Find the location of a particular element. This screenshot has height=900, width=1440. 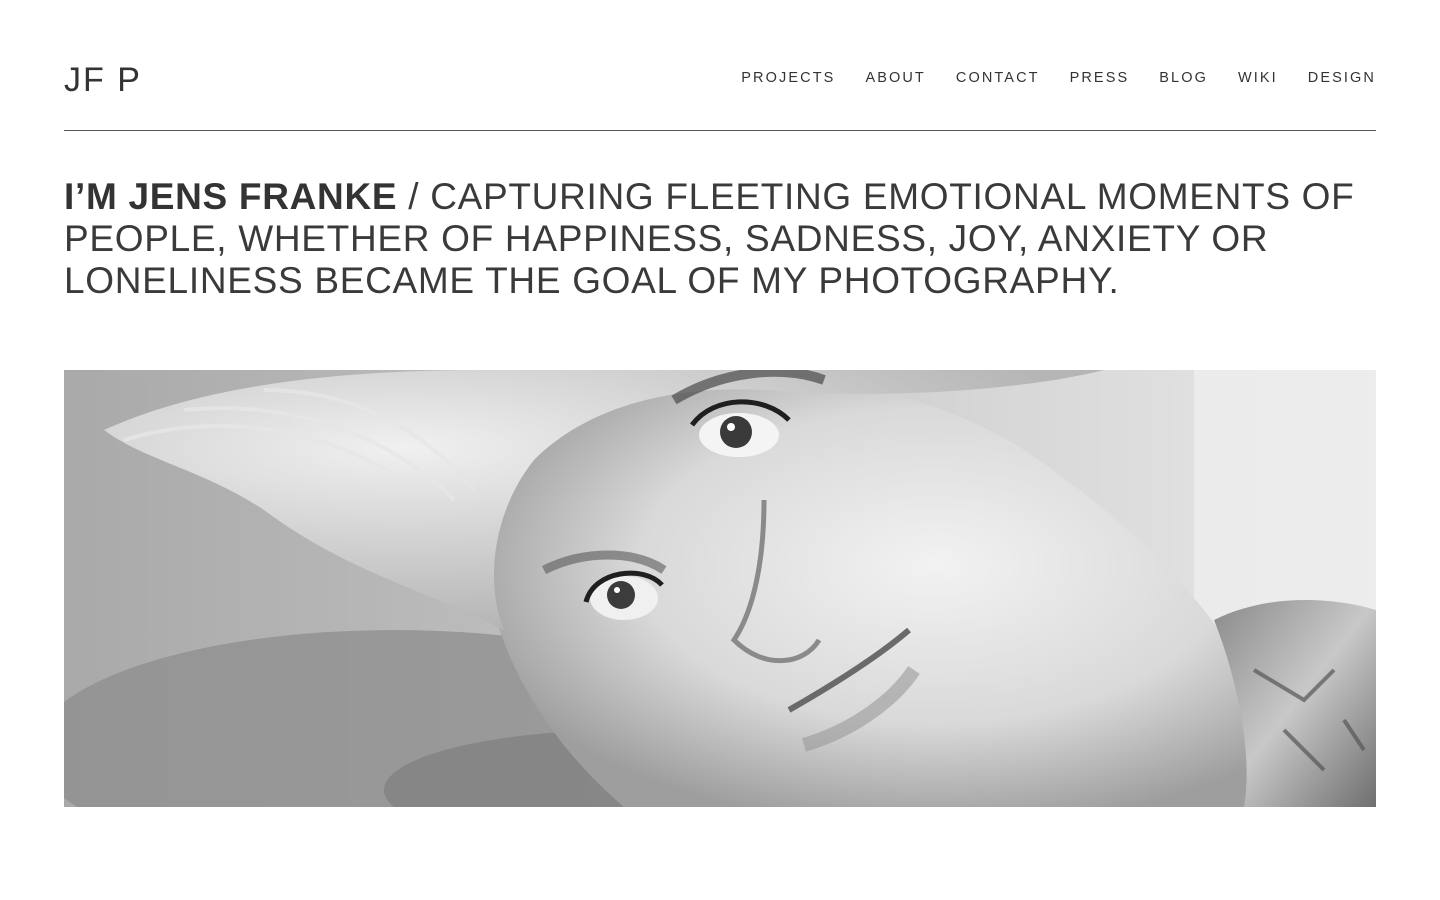

site-logo: JF P is located at coordinates (103, 80).